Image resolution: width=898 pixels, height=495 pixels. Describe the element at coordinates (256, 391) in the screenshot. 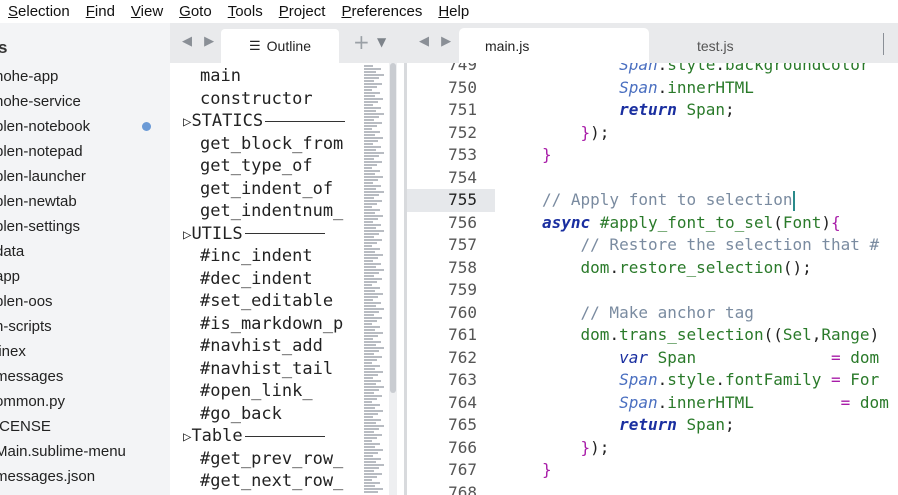

I see `outline-item-label: #open_link_` at that location.